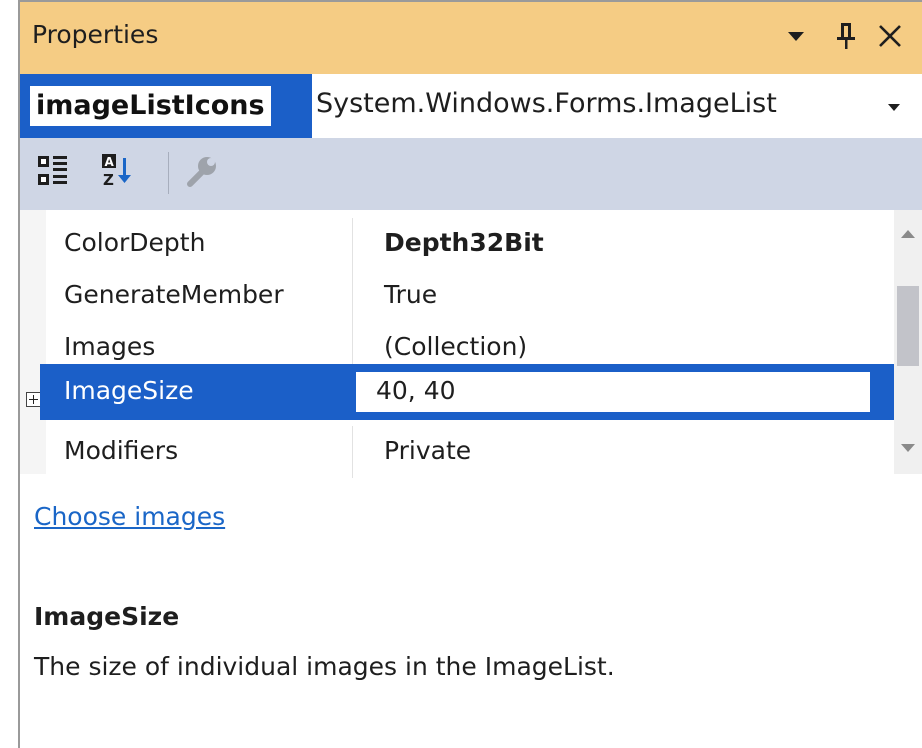  Describe the element at coordinates (470, 296) in the screenshot. I see `property-row-generatemember: GenerateMember True` at that location.